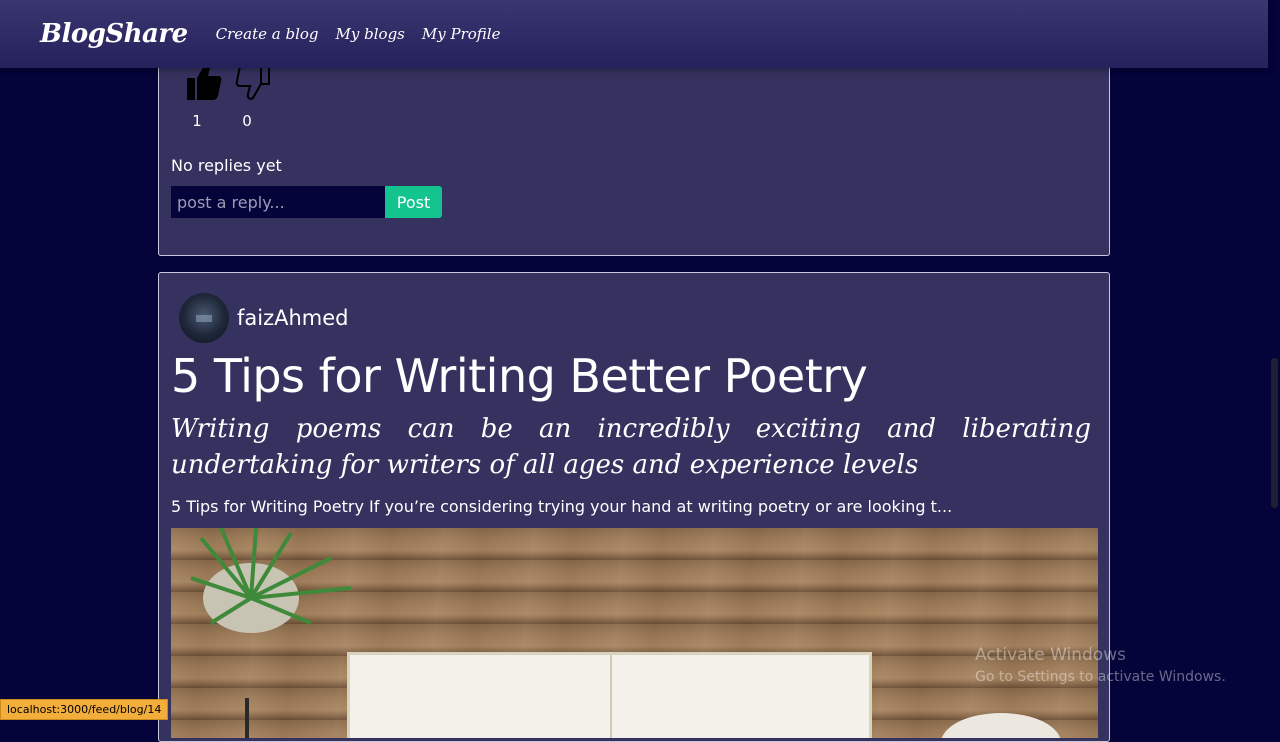 This screenshot has width=1280, height=742. What do you see at coordinates (254, 95) in the screenshot?
I see `dislike-reaction: 0` at bounding box center [254, 95].